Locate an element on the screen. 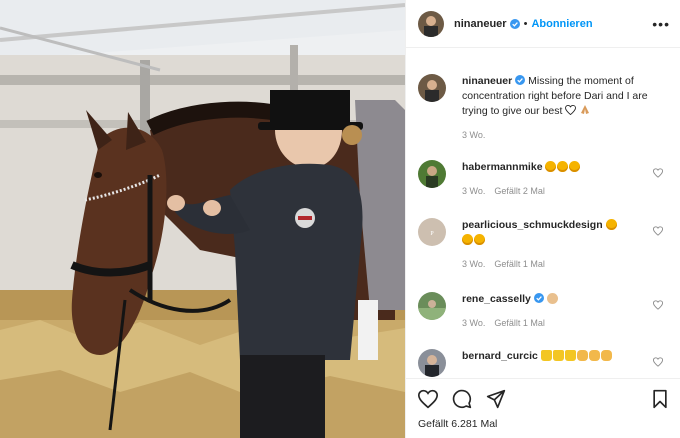 This screenshot has width=680, height=438. comment-item: habermannmike 3 Wo. Gefällt 2 Mal is located at coordinates (545, 185).